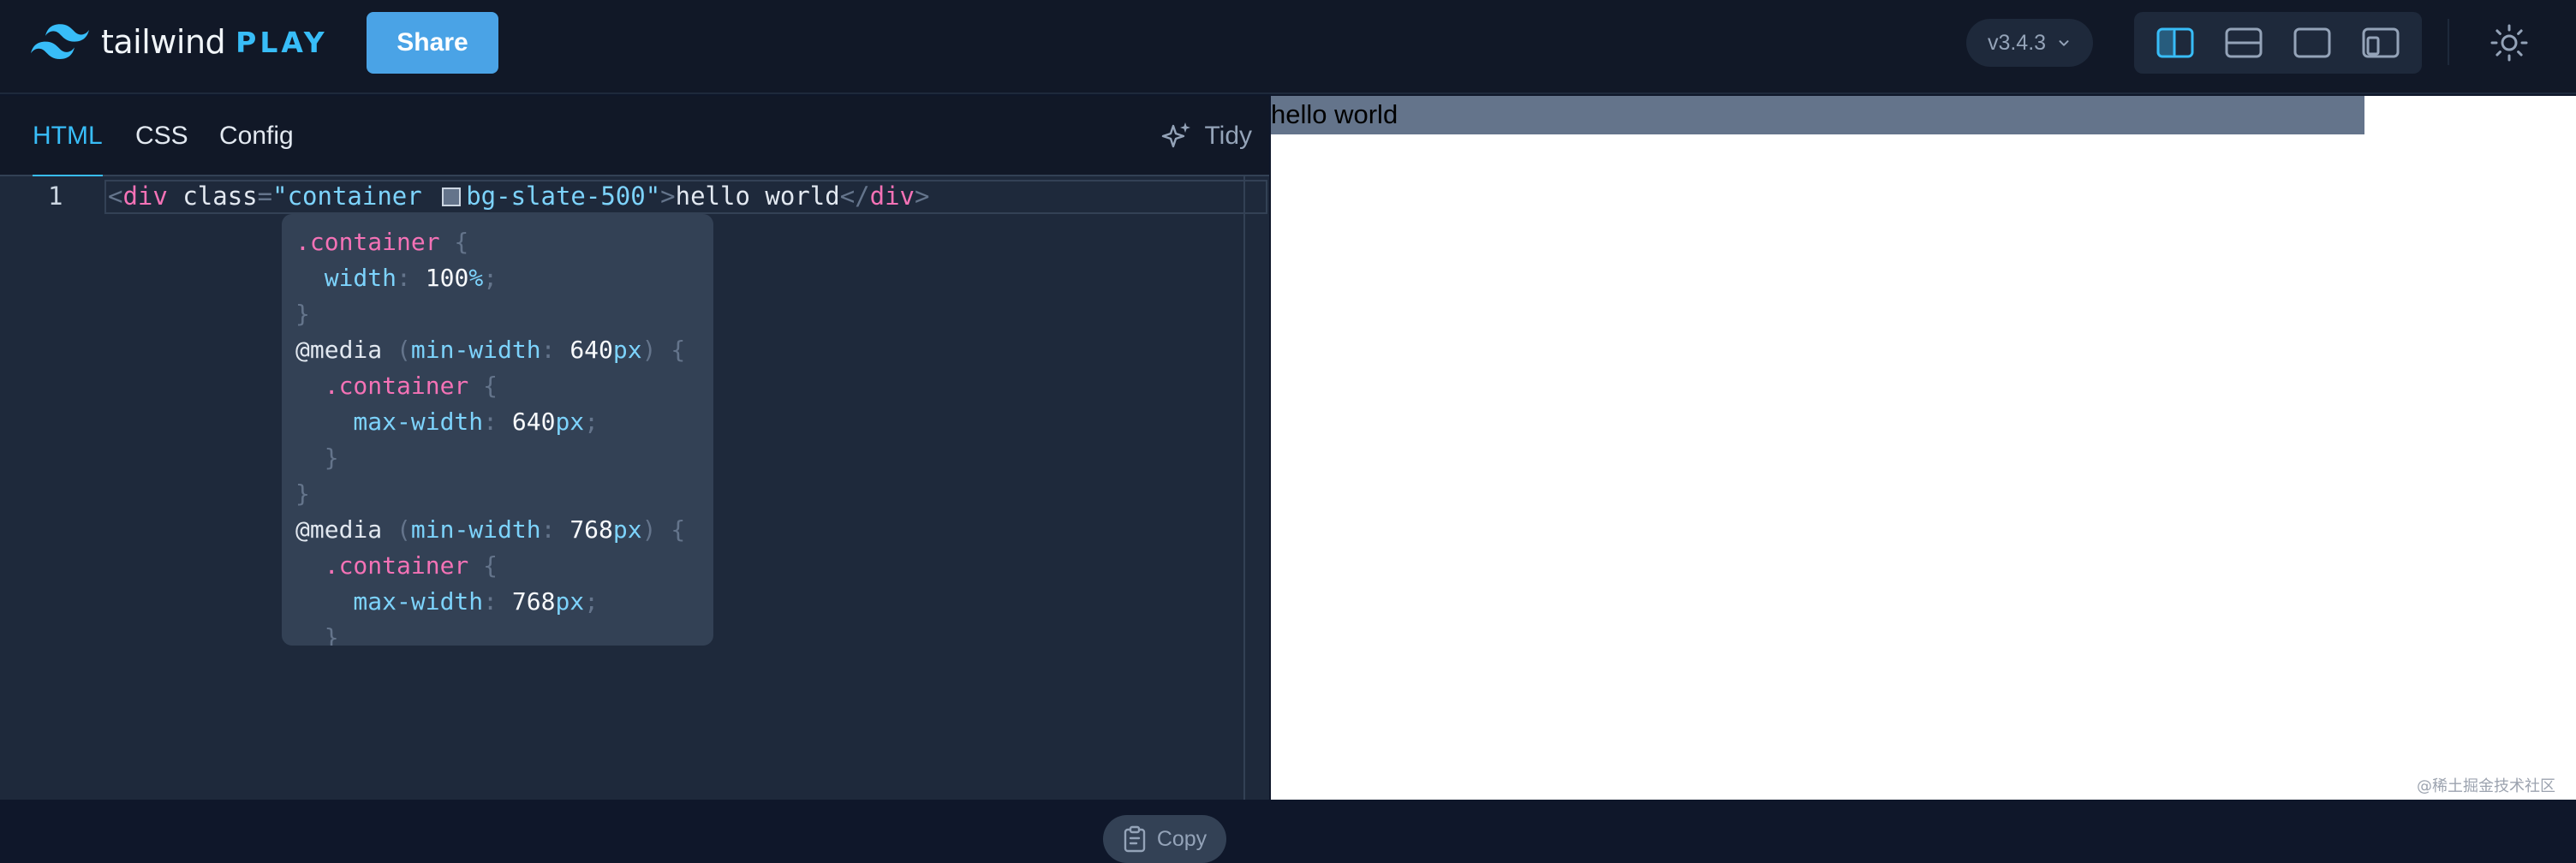 This screenshot has height=863, width=2576. Describe the element at coordinates (2448, 42) in the screenshot. I see `toolbar-divider` at that location.